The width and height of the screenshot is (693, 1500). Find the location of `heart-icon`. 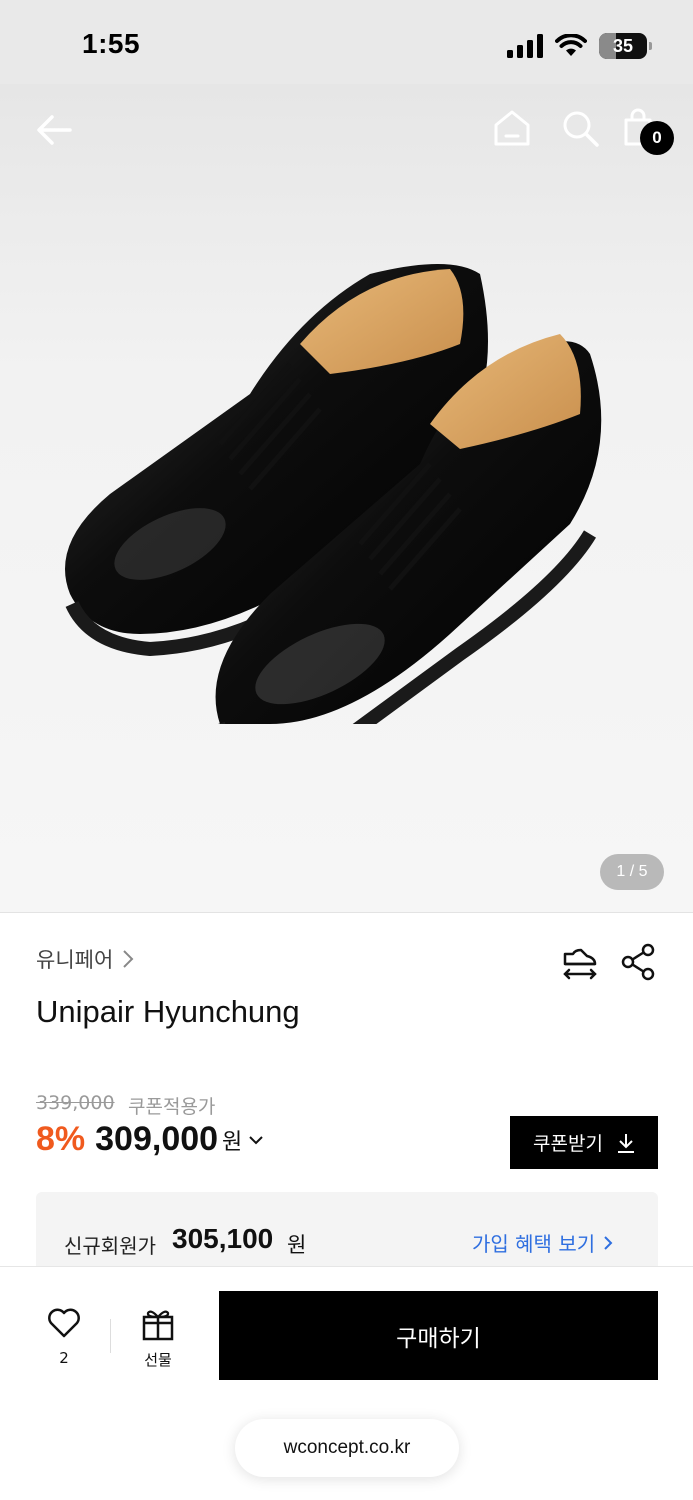

heart-icon is located at coordinates (64, 1323).